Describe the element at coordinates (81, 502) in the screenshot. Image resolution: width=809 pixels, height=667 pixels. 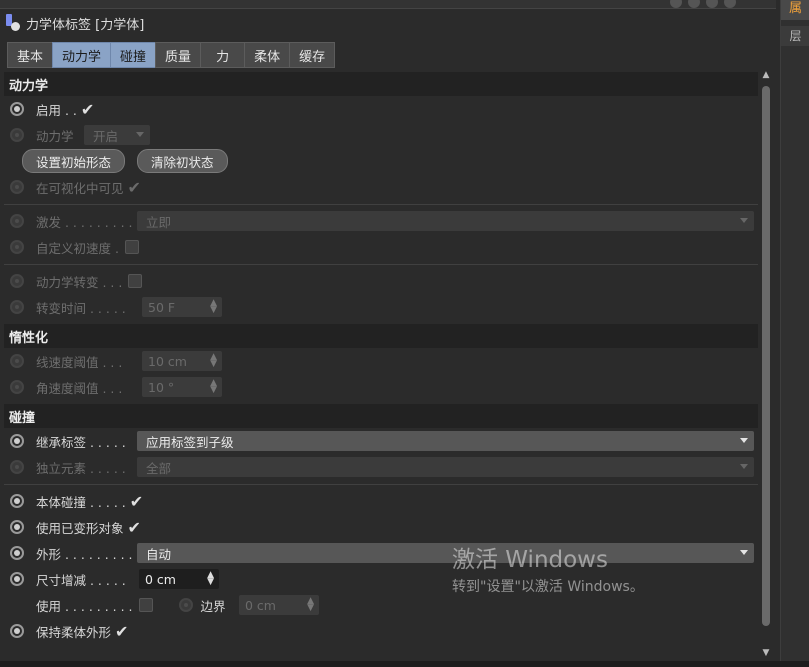
I see `self-collision-label: 本体碰撞 . . . . .` at that location.